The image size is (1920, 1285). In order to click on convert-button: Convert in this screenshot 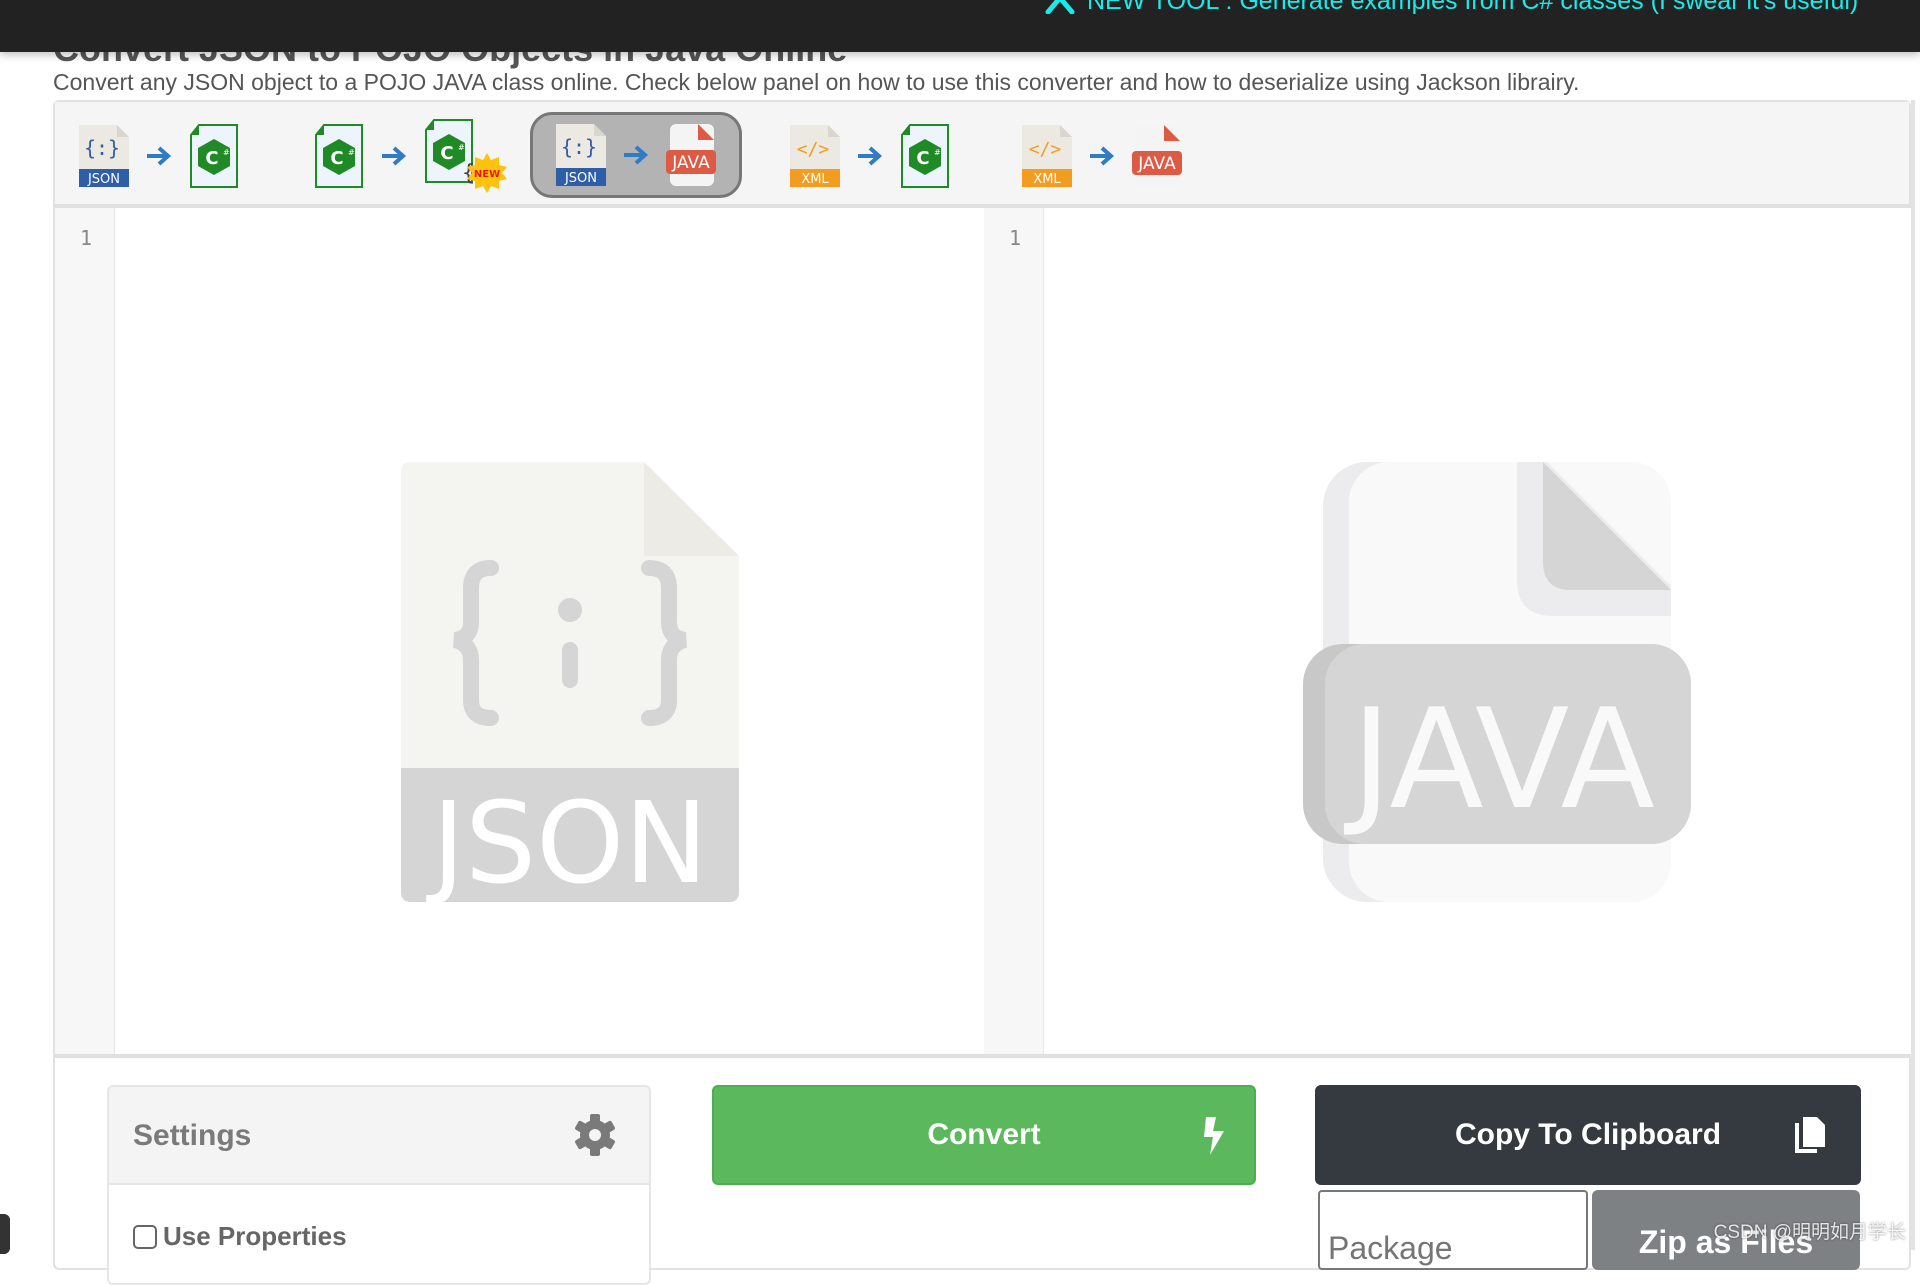, I will do `click(984, 1135)`.